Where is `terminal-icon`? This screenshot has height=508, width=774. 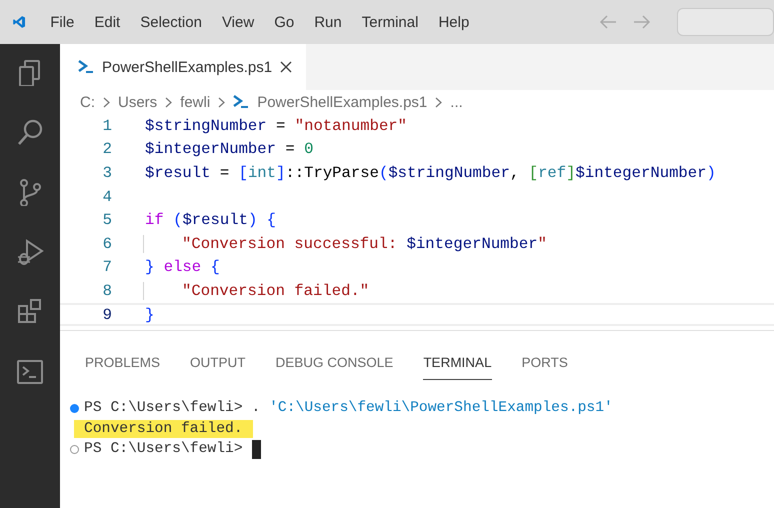
terminal-icon is located at coordinates (30, 372).